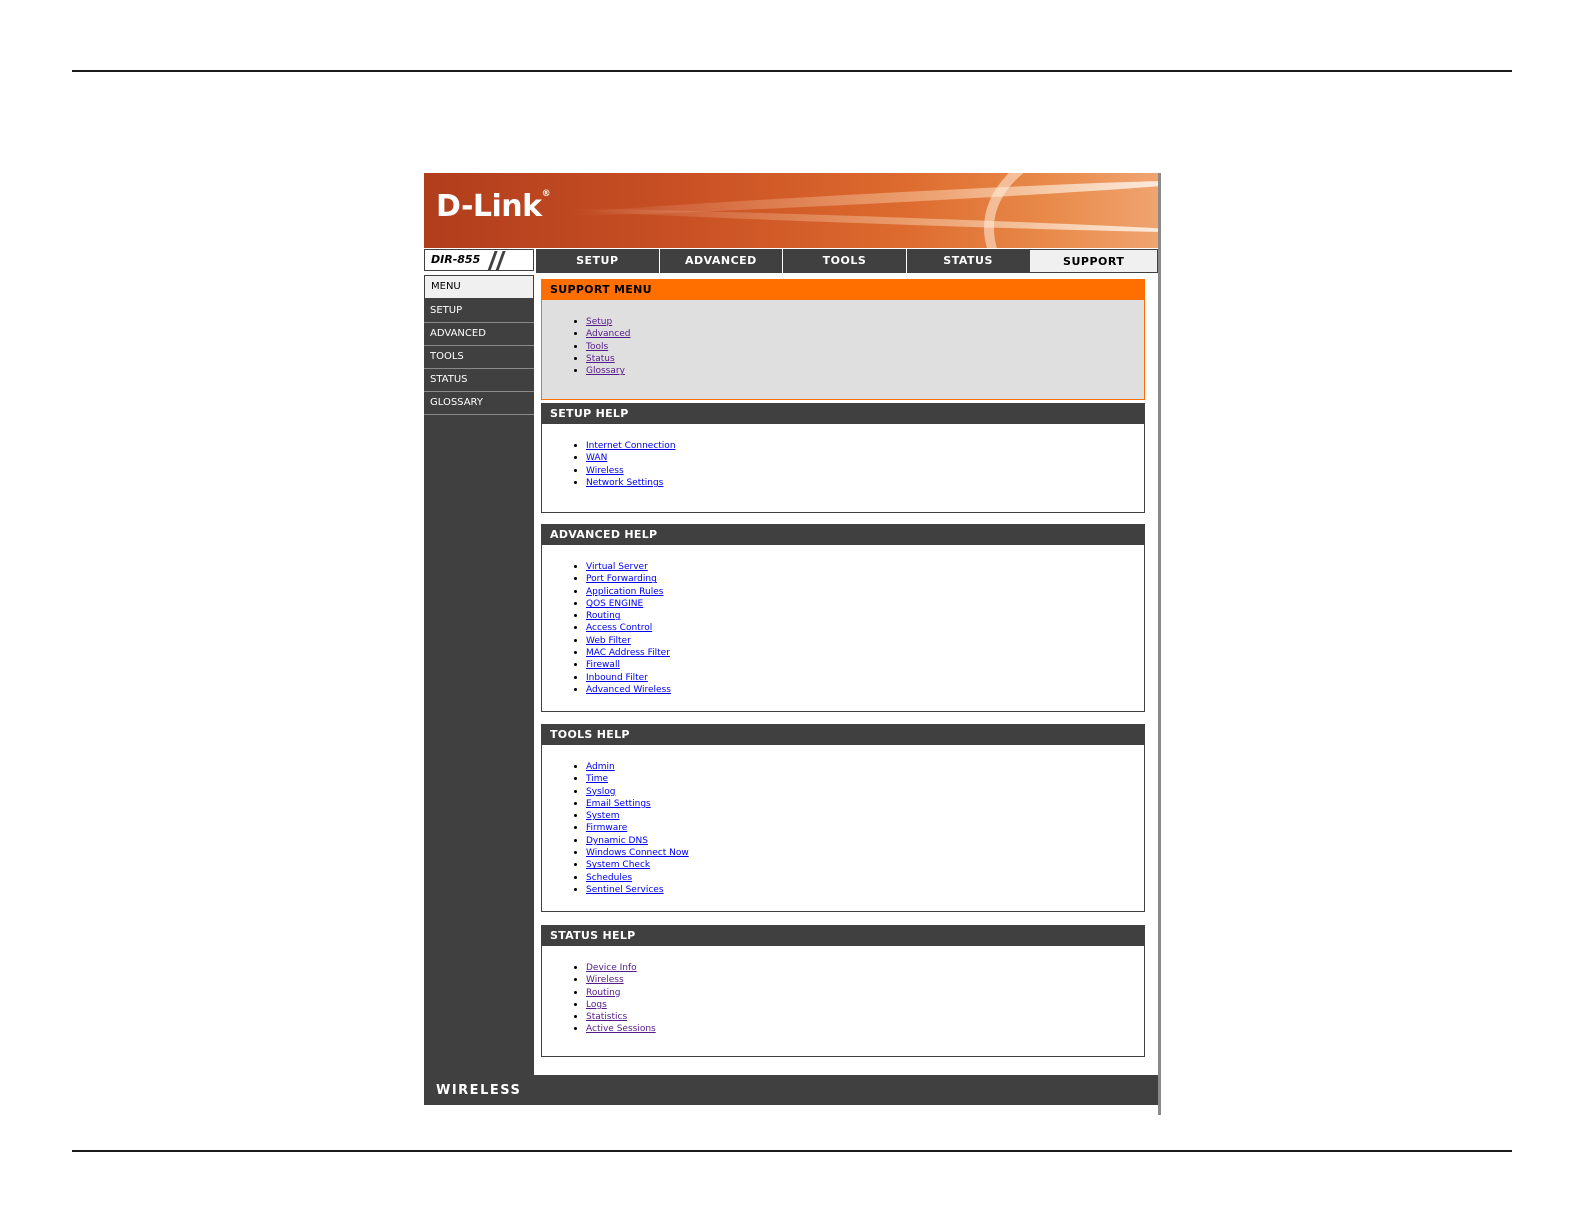 The image size is (1585, 1225). I want to click on link-sentinel-services: Sentinel Services, so click(625, 890).